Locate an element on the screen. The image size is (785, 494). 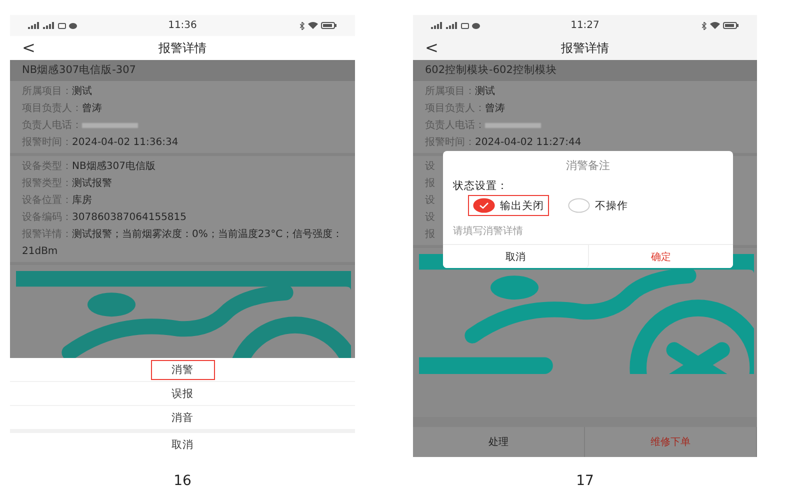
dialog-button: 取消 is located at coordinates (515, 256).